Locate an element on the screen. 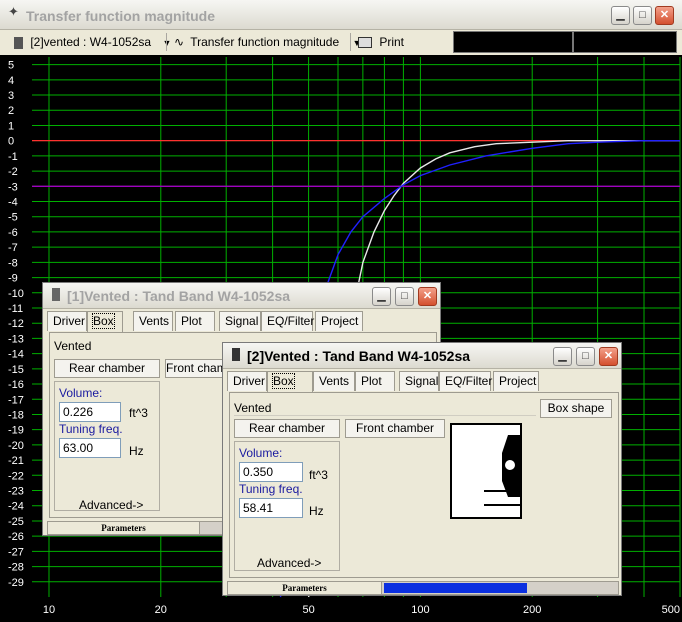 This screenshot has width=682, height=622. y-tick-label: -5 is located at coordinates (13, 218).